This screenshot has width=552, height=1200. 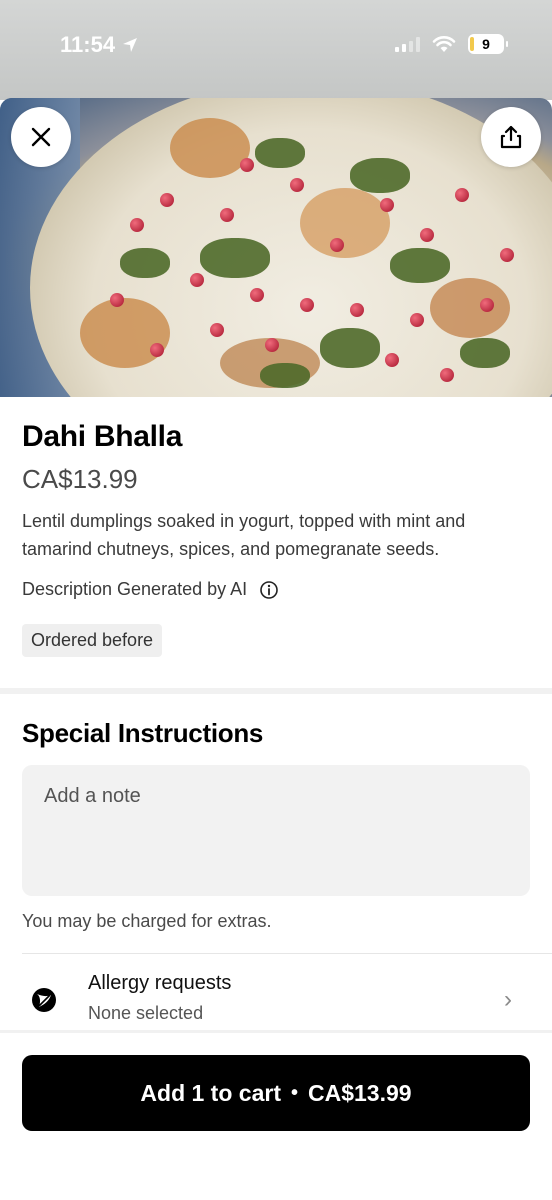 I want to click on allergy-subtitle: None selected, so click(x=146, y=1013).